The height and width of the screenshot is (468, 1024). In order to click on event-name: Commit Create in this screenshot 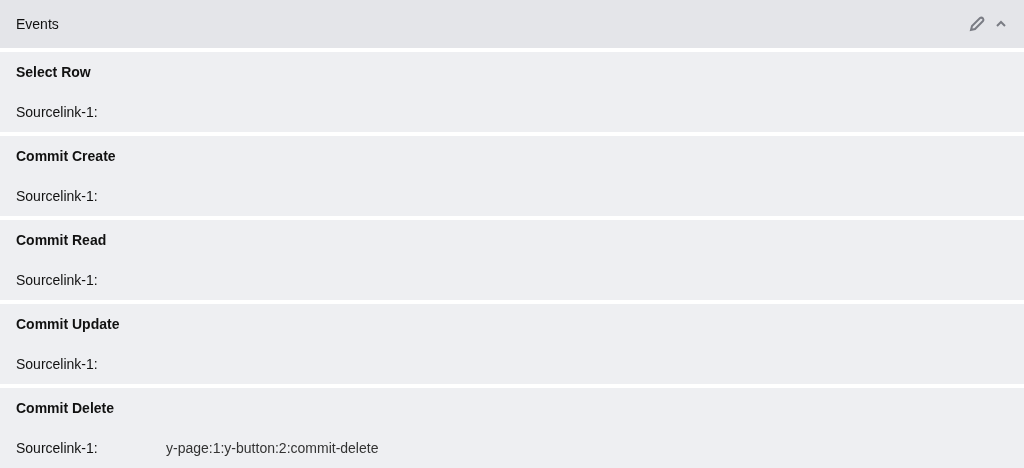, I will do `click(66, 156)`.